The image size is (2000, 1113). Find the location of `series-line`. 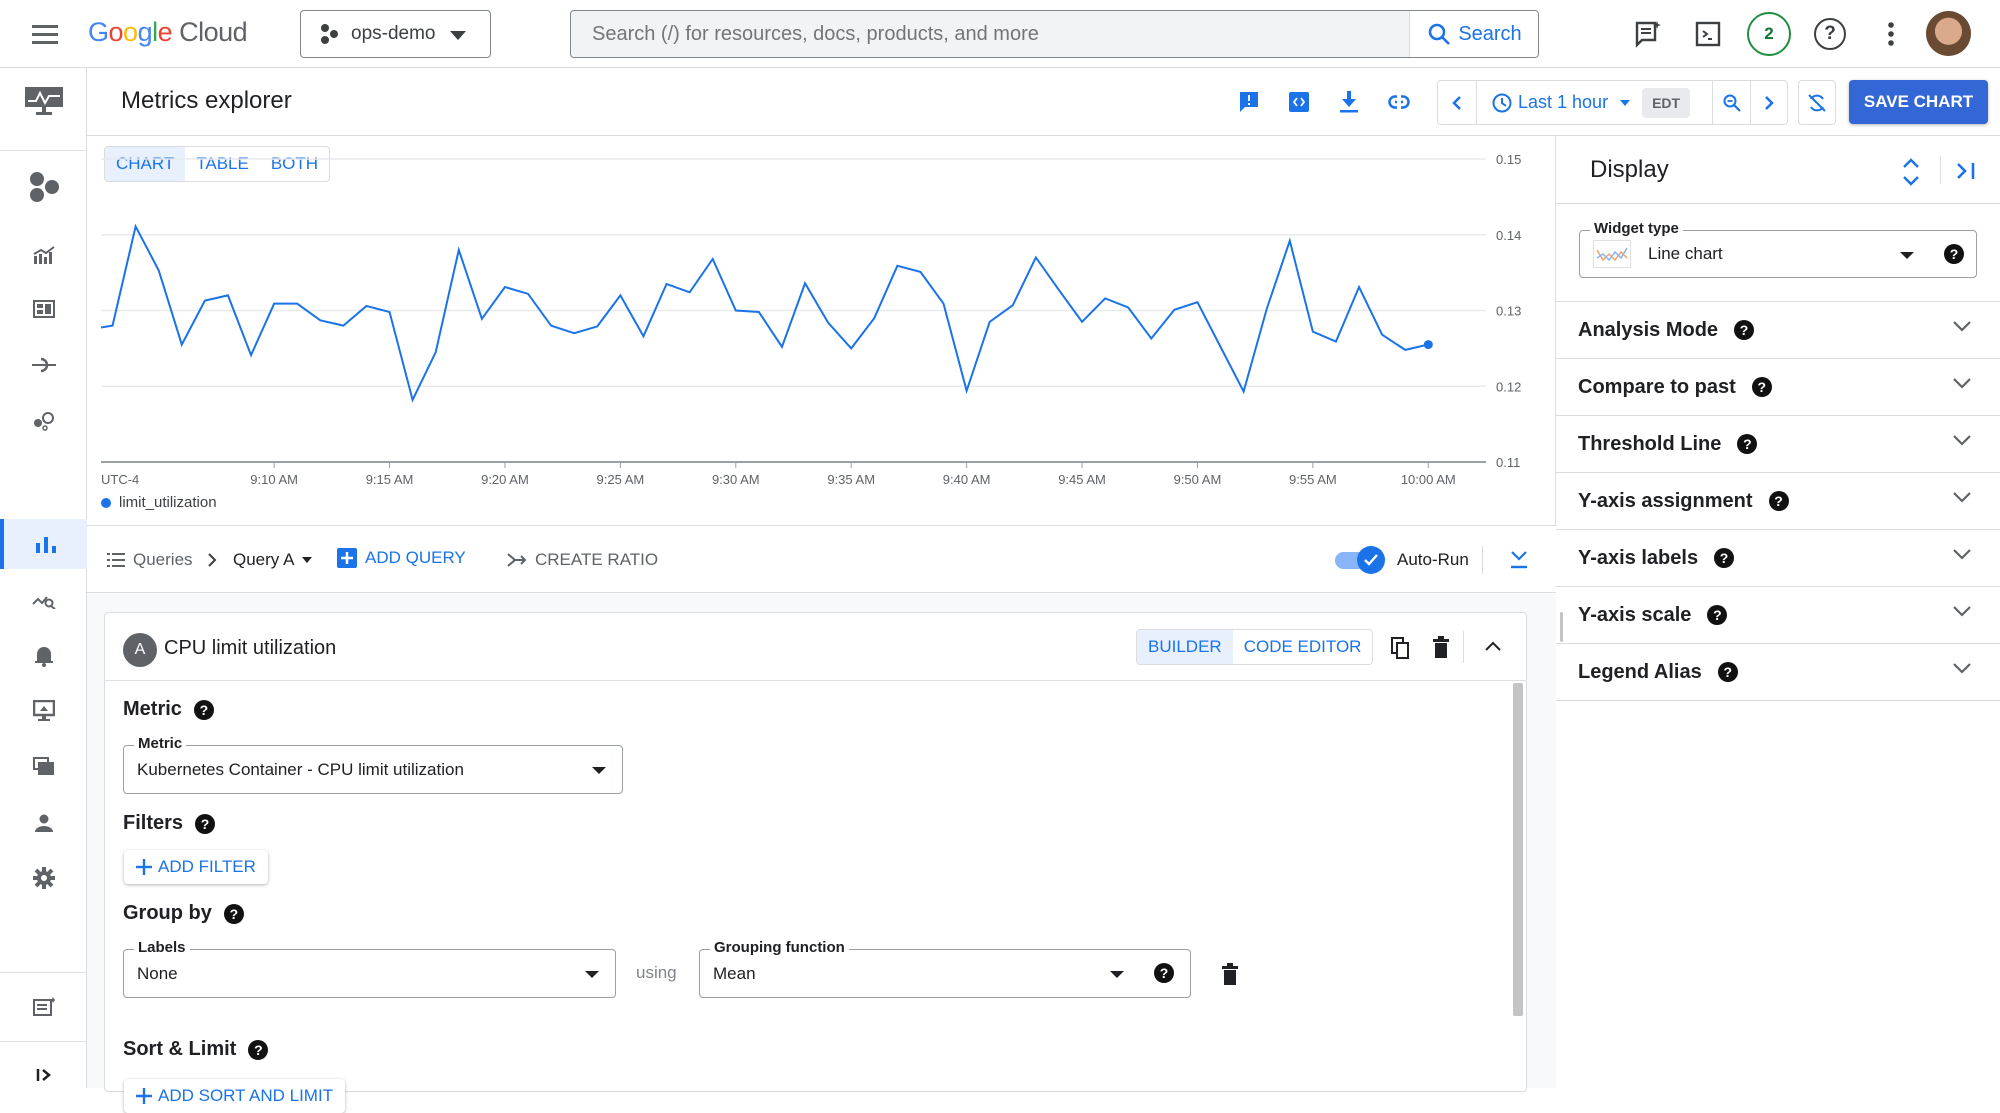

series-line is located at coordinates (765, 313).